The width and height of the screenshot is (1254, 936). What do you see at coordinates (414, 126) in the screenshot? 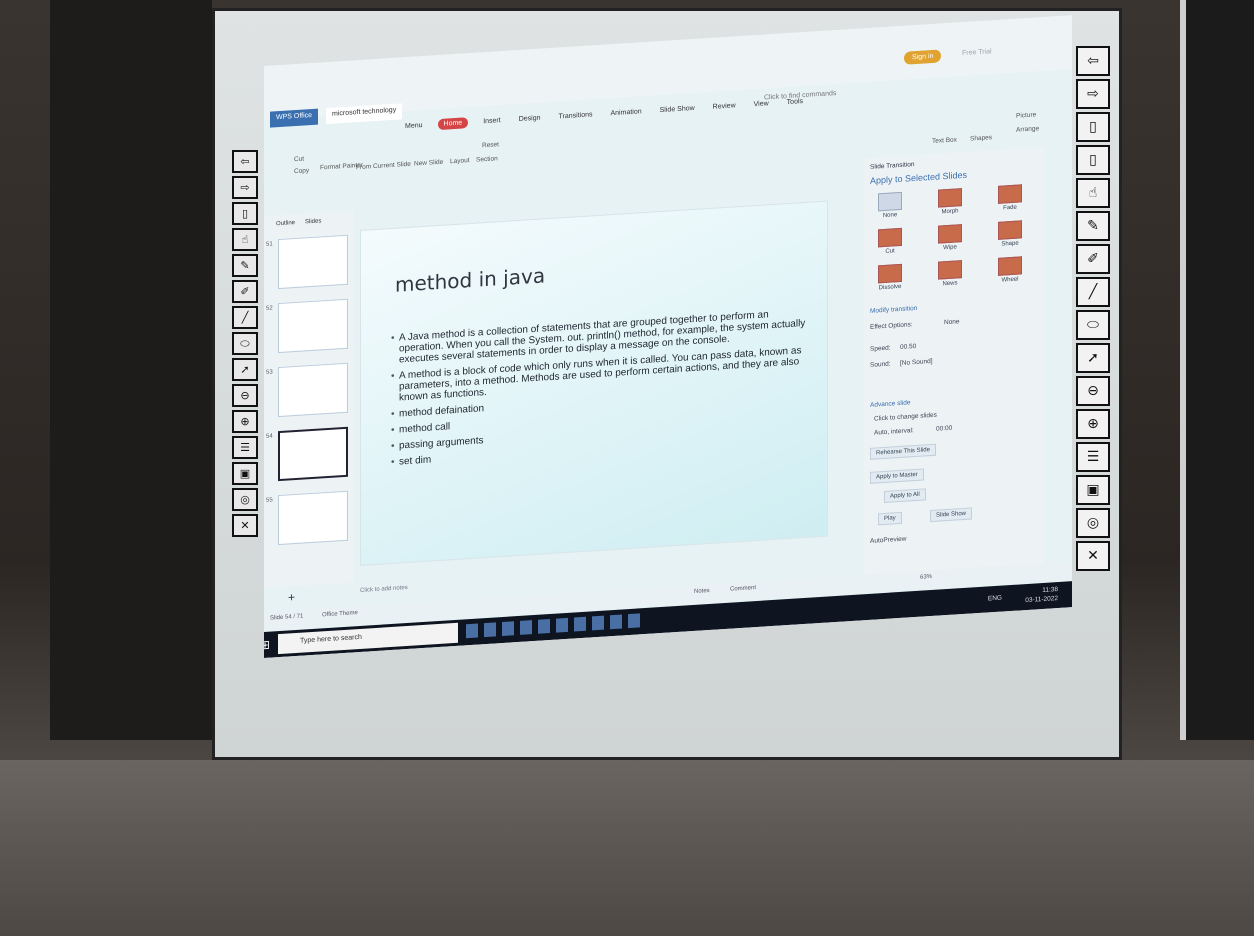
I see `tab-menu: Menu` at bounding box center [414, 126].